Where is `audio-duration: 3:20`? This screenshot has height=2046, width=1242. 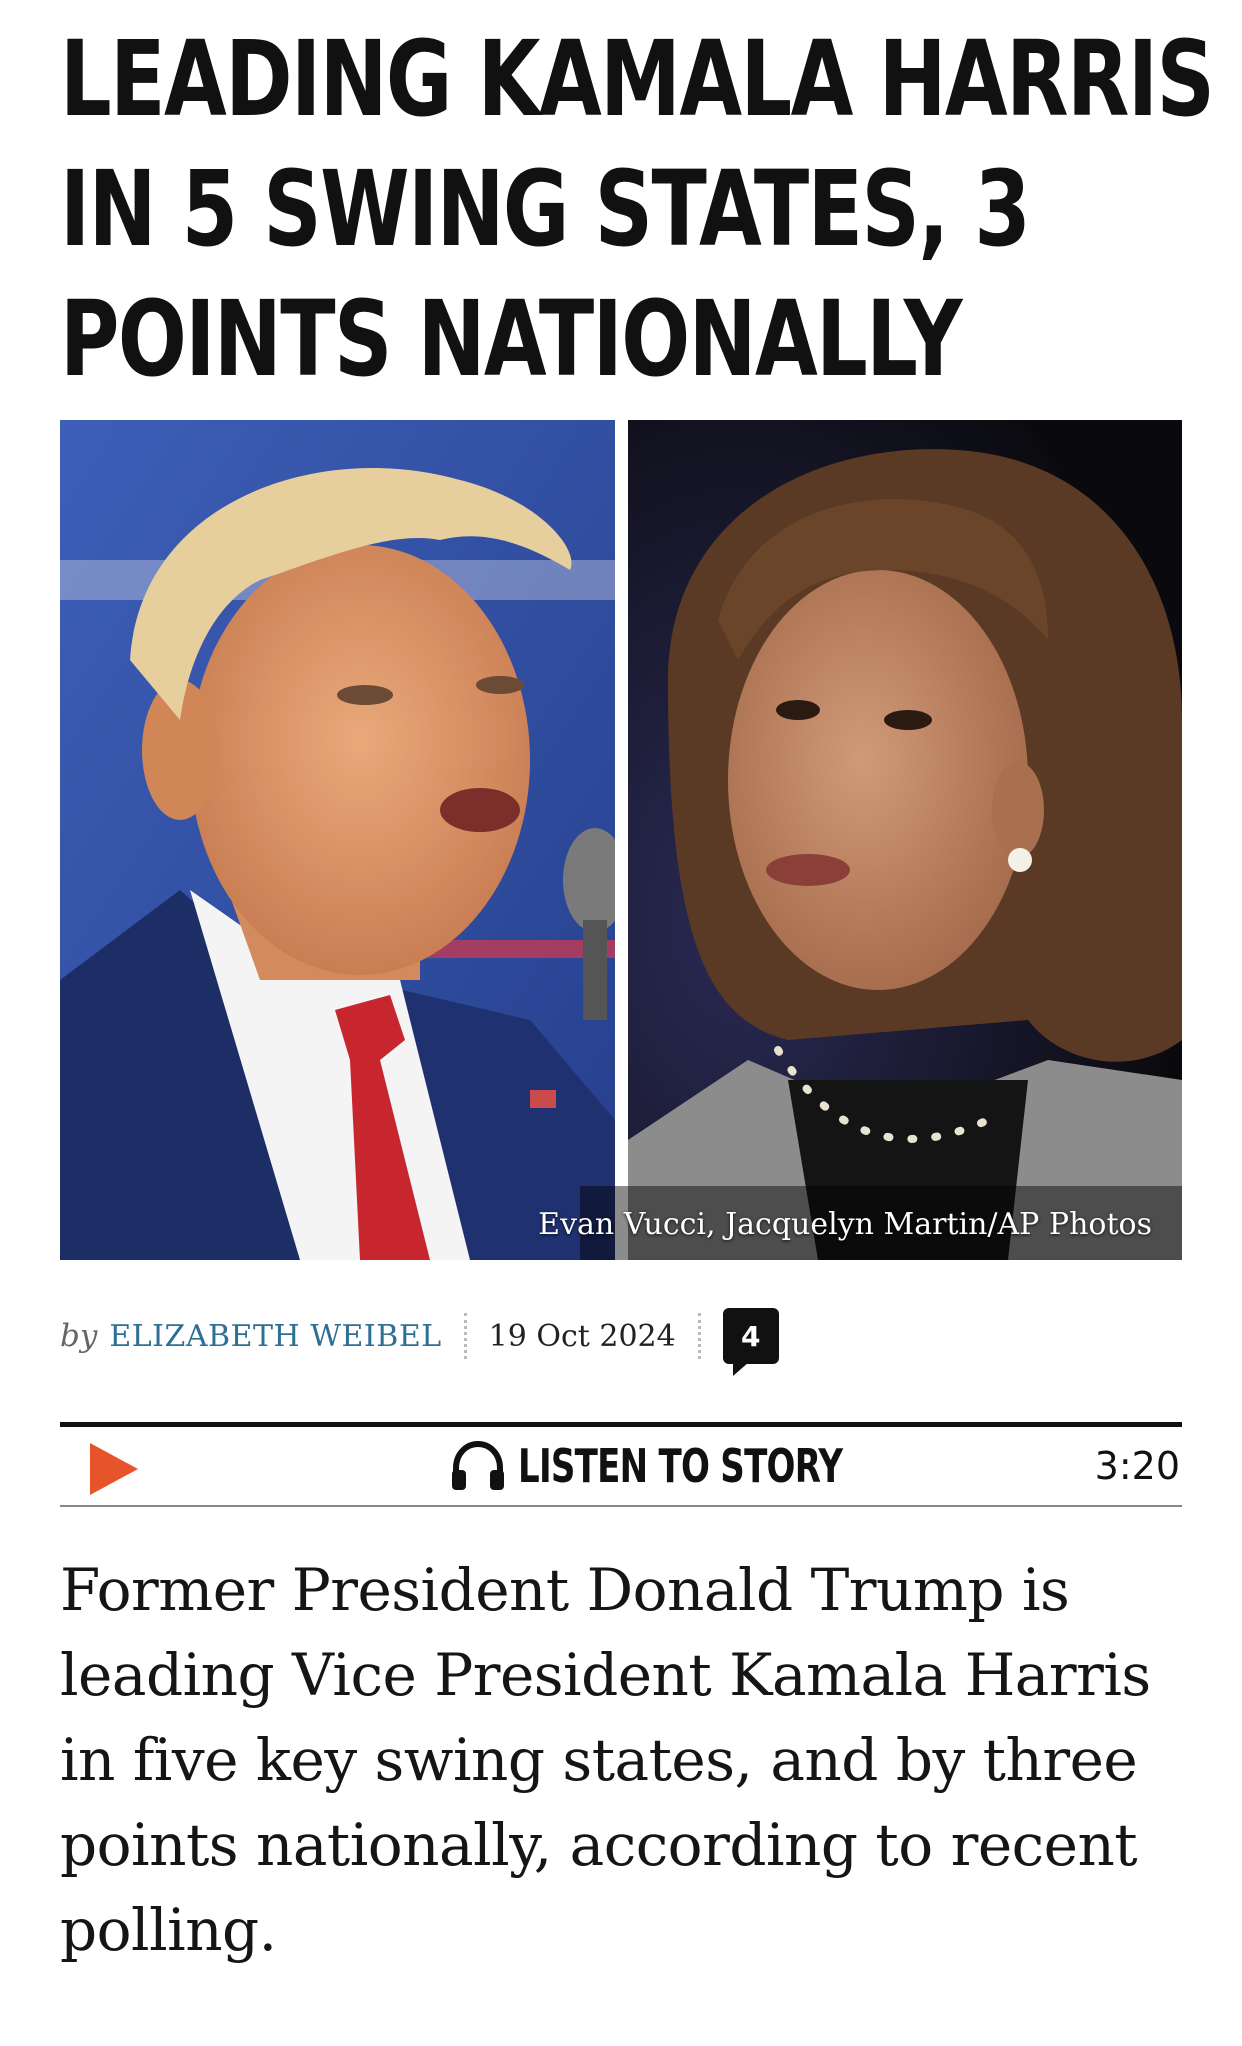 audio-duration: 3:20 is located at coordinates (1137, 1466).